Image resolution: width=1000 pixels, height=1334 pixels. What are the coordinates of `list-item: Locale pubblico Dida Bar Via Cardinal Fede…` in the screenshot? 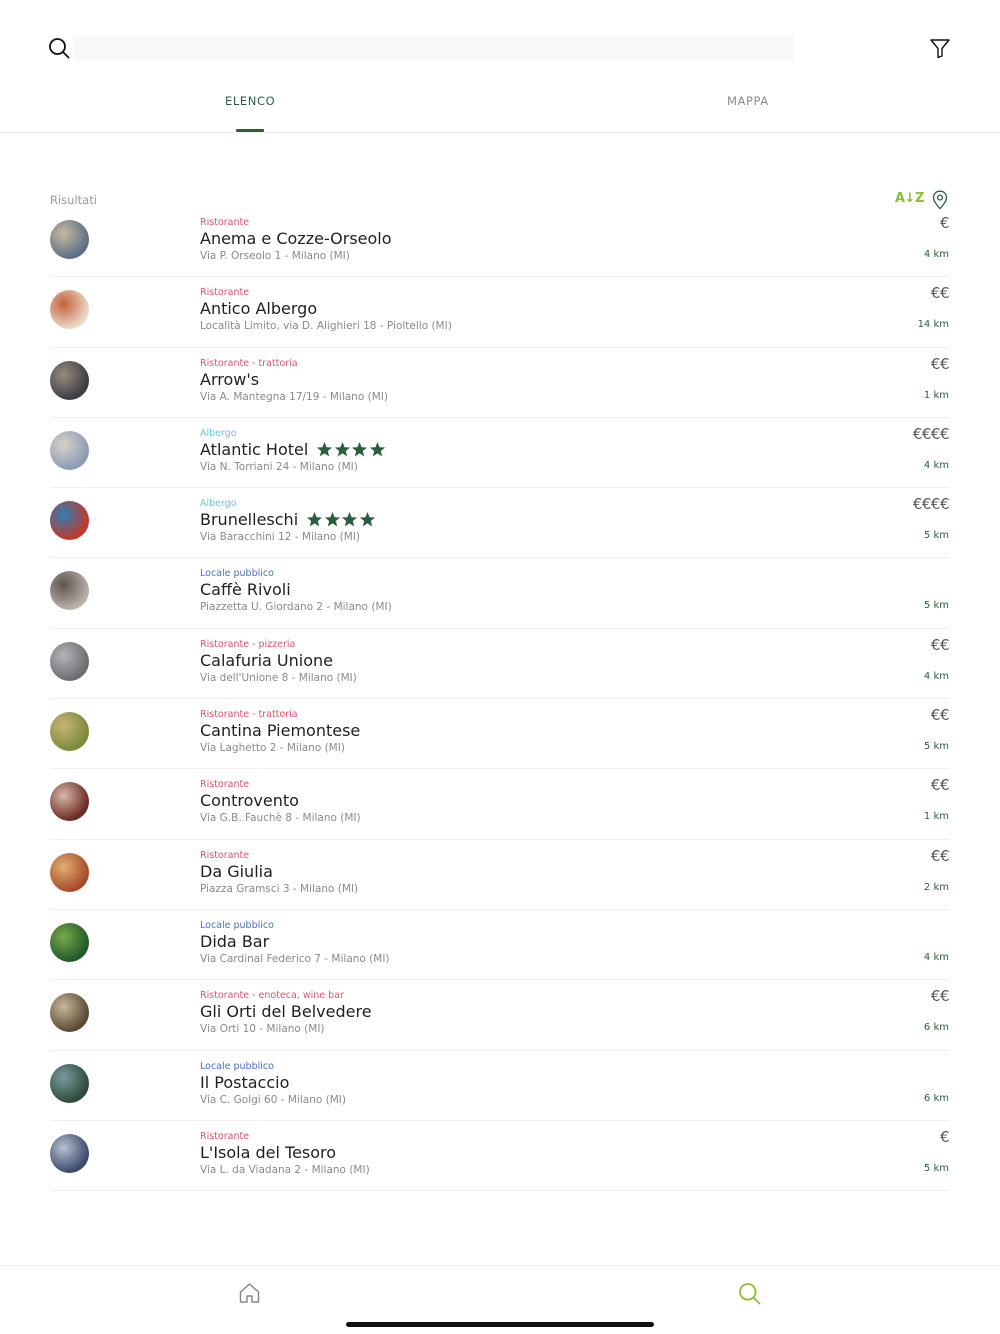 It's located at (499, 945).